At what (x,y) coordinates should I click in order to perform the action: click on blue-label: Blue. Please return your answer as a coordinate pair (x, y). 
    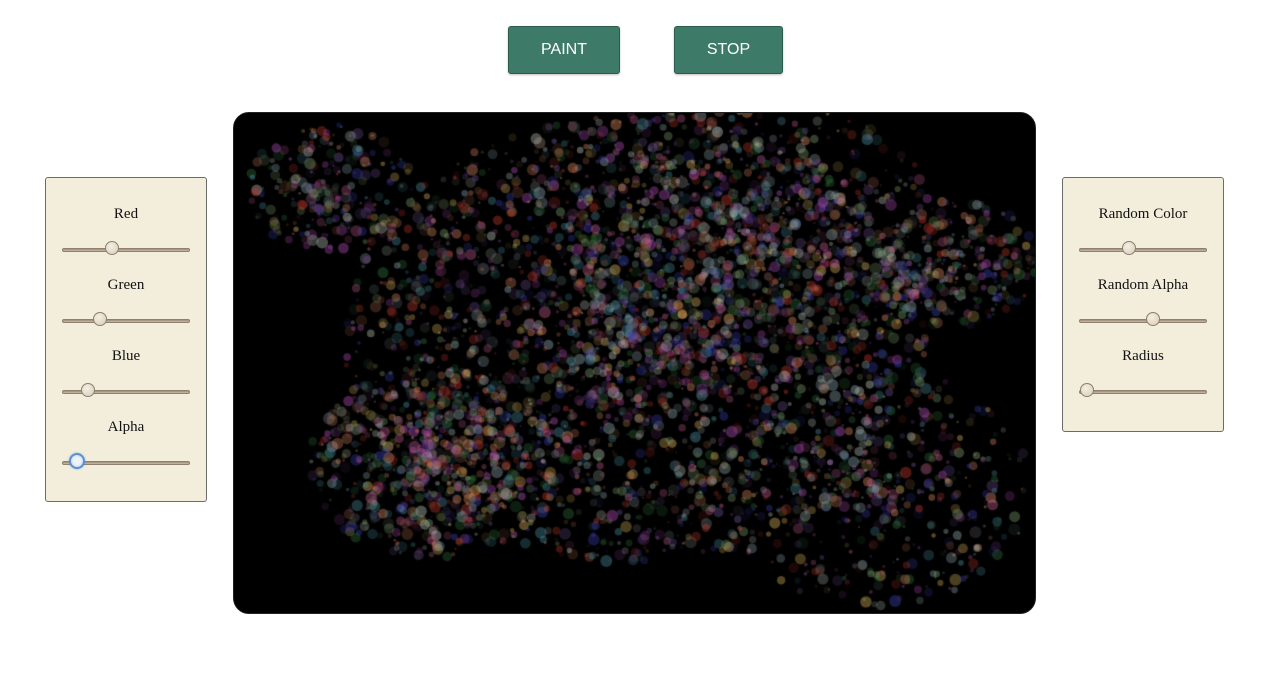
    Looking at the image, I should click on (126, 356).